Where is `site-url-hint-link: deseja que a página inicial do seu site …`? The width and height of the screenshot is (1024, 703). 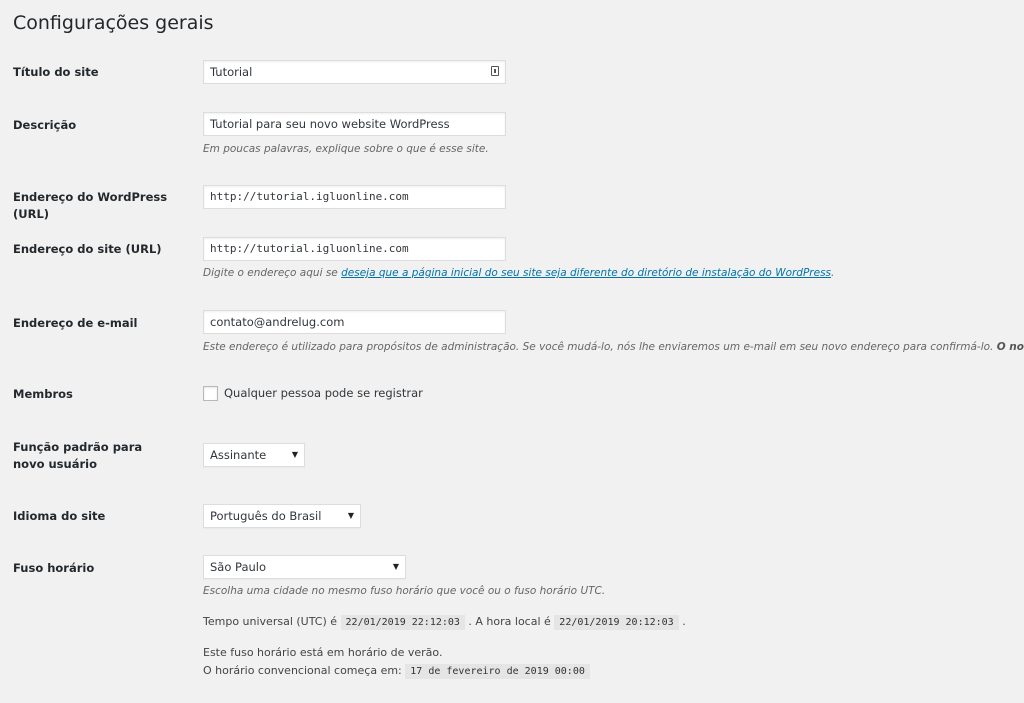
site-url-hint-link: deseja que a página inicial do seu site … is located at coordinates (586, 273).